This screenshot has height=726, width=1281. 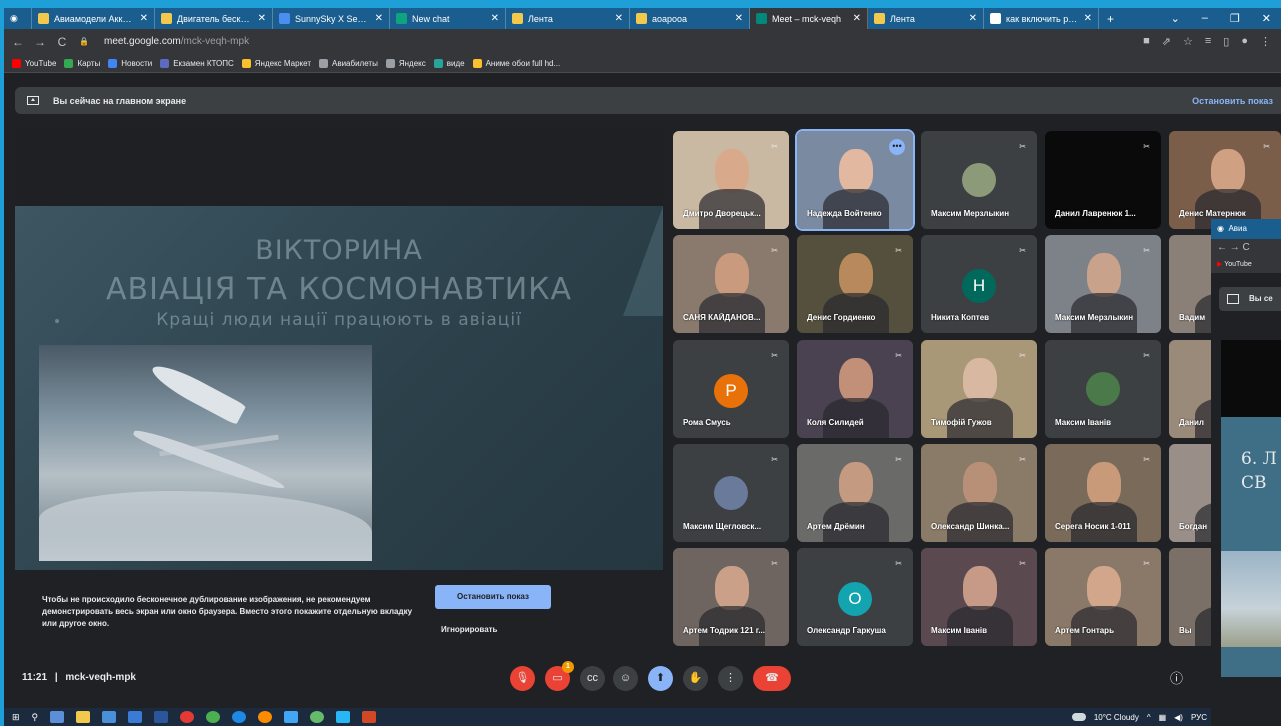 What do you see at coordinates (1163, 717) in the screenshot?
I see `network-icon: ▦` at bounding box center [1163, 717].